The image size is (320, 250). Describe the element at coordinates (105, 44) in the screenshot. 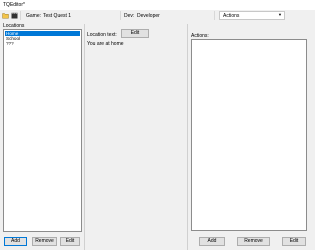

I see `location-text-value: You are at home` at that location.